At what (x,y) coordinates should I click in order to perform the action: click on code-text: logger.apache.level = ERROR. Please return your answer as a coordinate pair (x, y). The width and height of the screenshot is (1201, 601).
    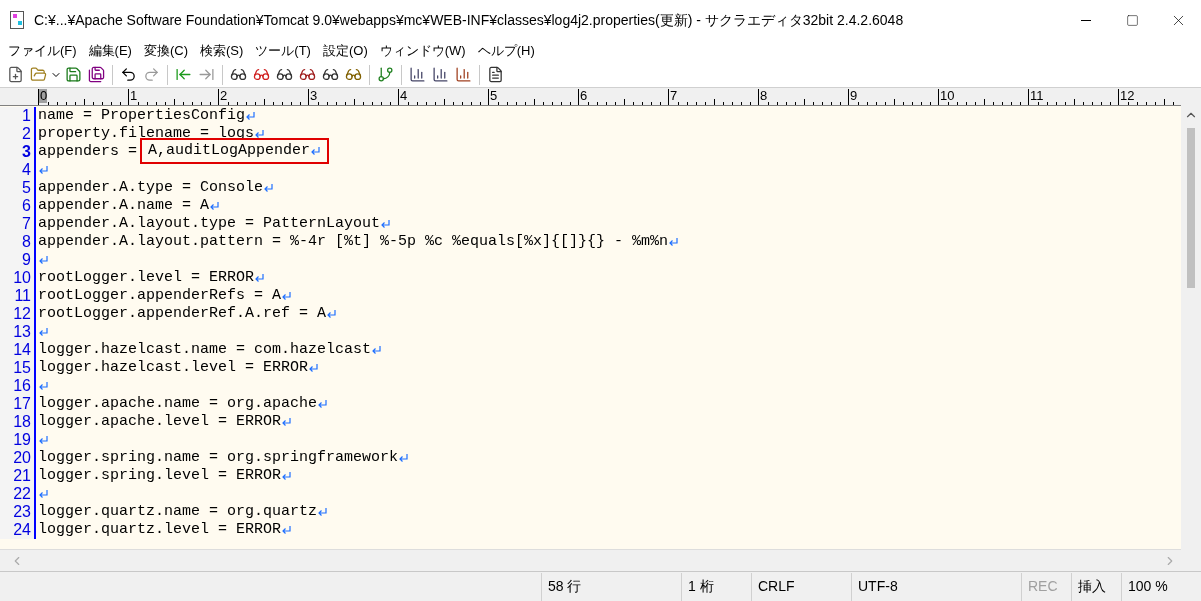
    Looking at the image, I should click on (160, 422).